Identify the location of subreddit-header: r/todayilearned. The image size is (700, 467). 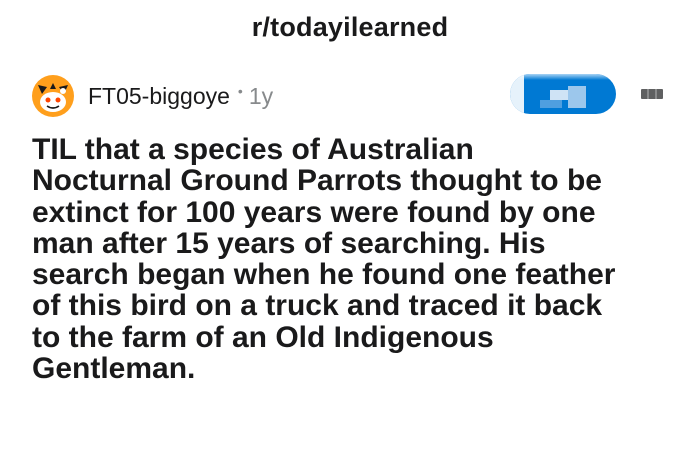
(350, 27).